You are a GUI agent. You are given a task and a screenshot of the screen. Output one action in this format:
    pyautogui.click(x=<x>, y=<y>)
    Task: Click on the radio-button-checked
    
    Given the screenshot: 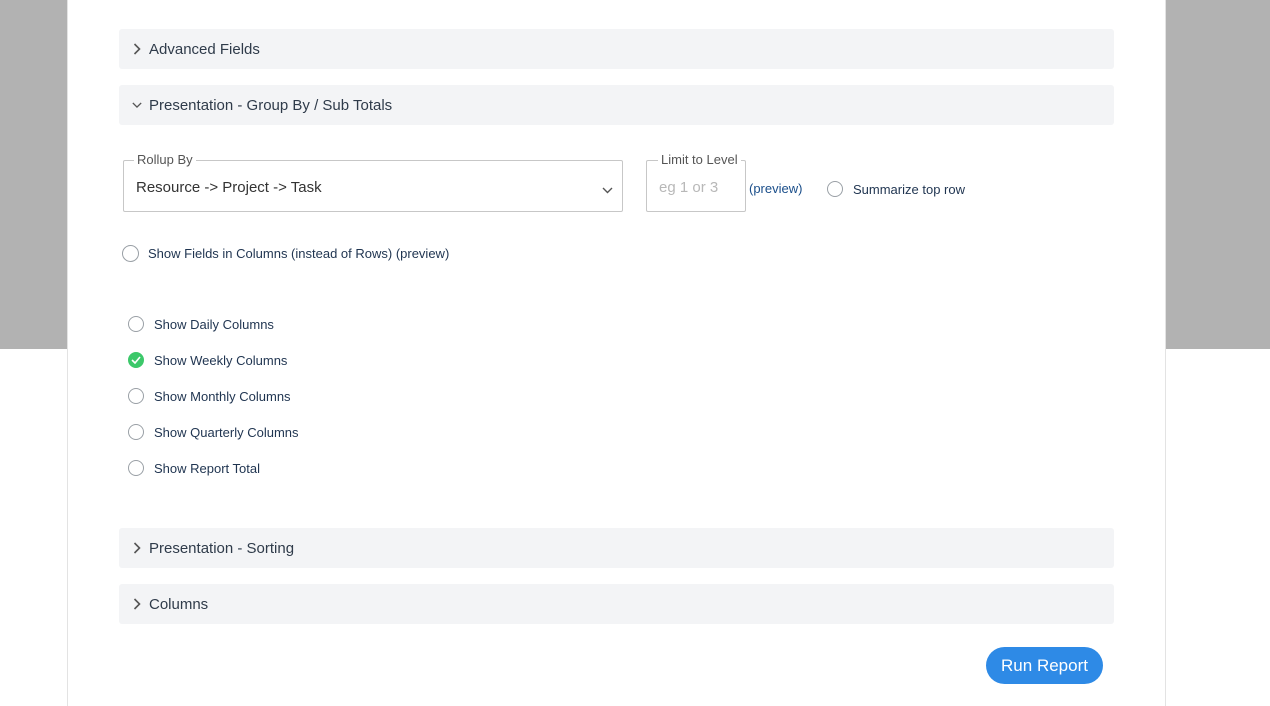 What is the action you would take?
    pyautogui.click(x=136, y=360)
    